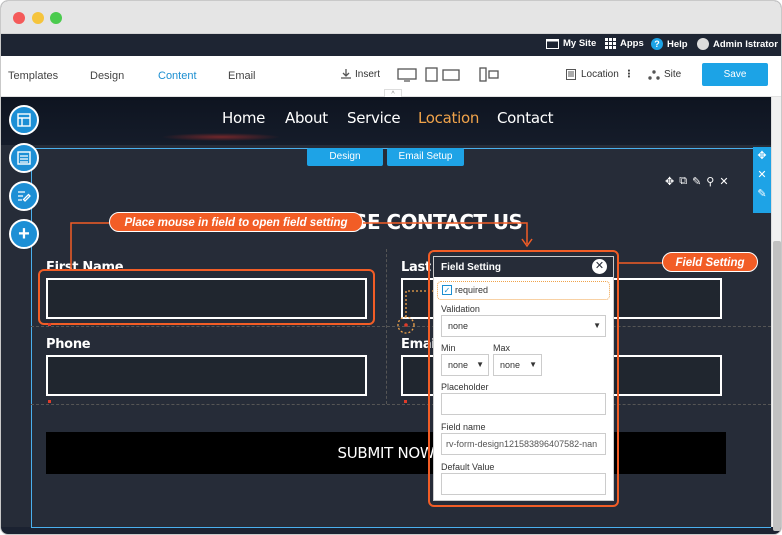 Image resolution: width=782 pixels, height=535 pixels. Describe the element at coordinates (458, 326) in the screenshot. I see `validation-value: none` at that location.